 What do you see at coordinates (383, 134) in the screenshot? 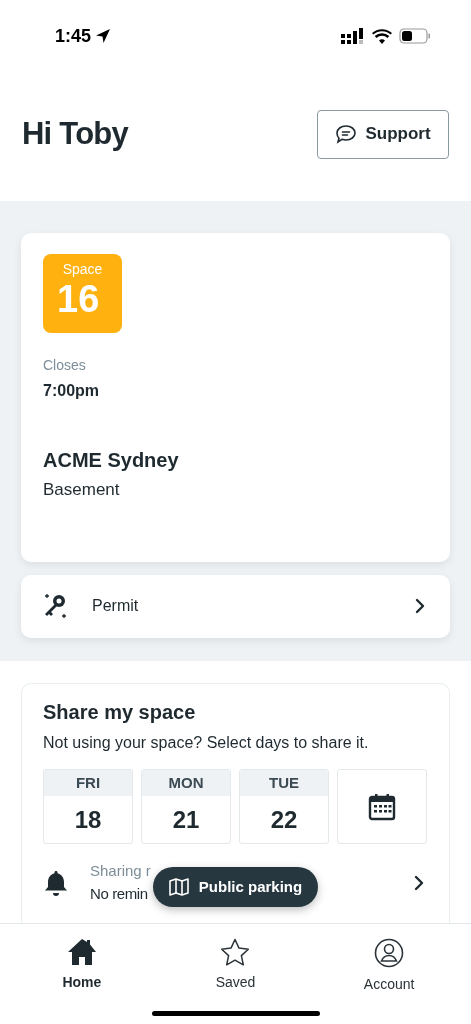
I see `support-button: Support` at bounding box center [383, 134].